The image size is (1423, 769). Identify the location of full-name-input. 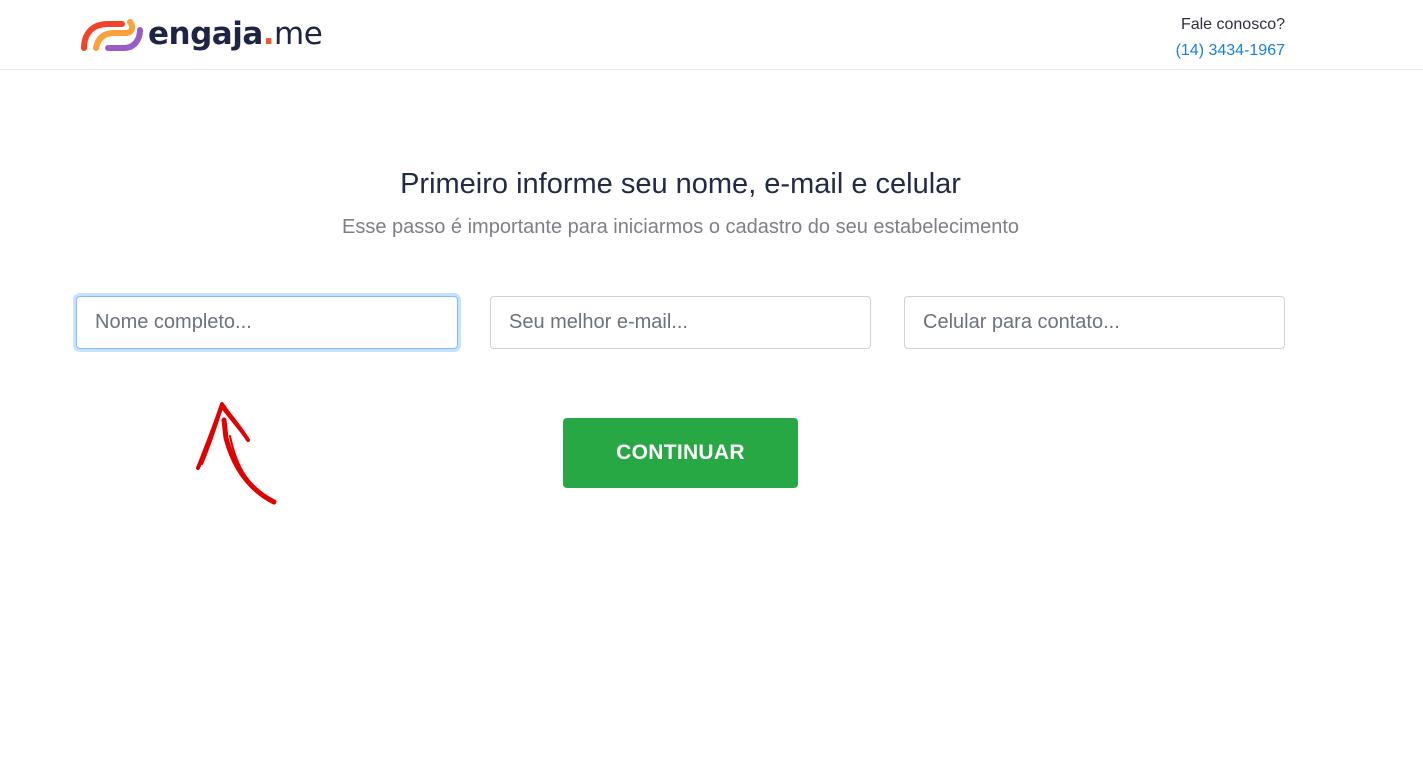
(267, 322).